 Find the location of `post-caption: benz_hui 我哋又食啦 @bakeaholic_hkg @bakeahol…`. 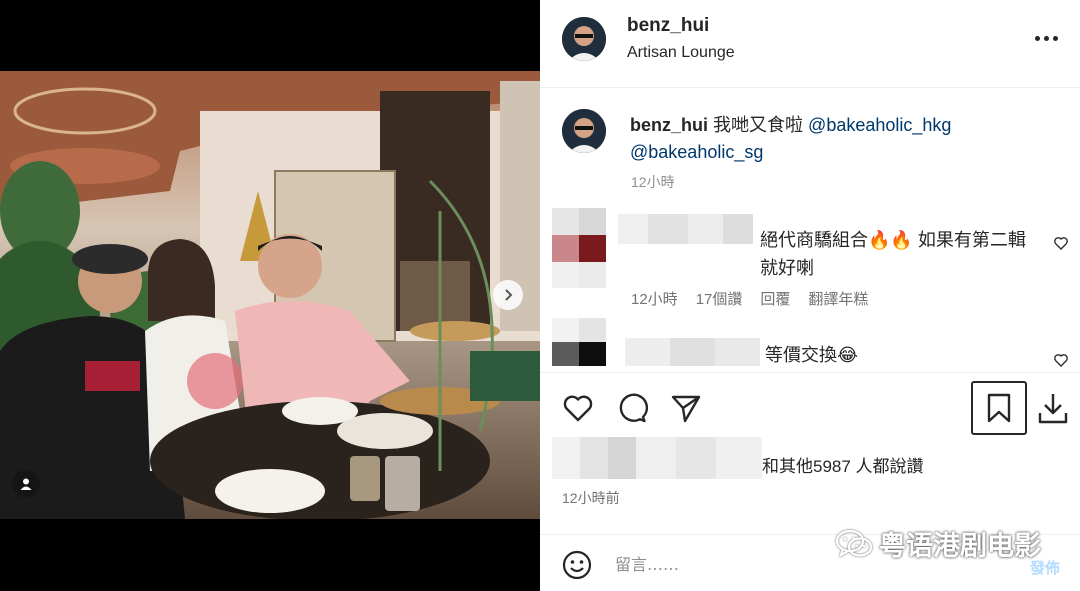

post-caption: benz_hui 我哋又食啦 @bakeaholic_hkg @bakeahol… is located at coordinates (845, 139).